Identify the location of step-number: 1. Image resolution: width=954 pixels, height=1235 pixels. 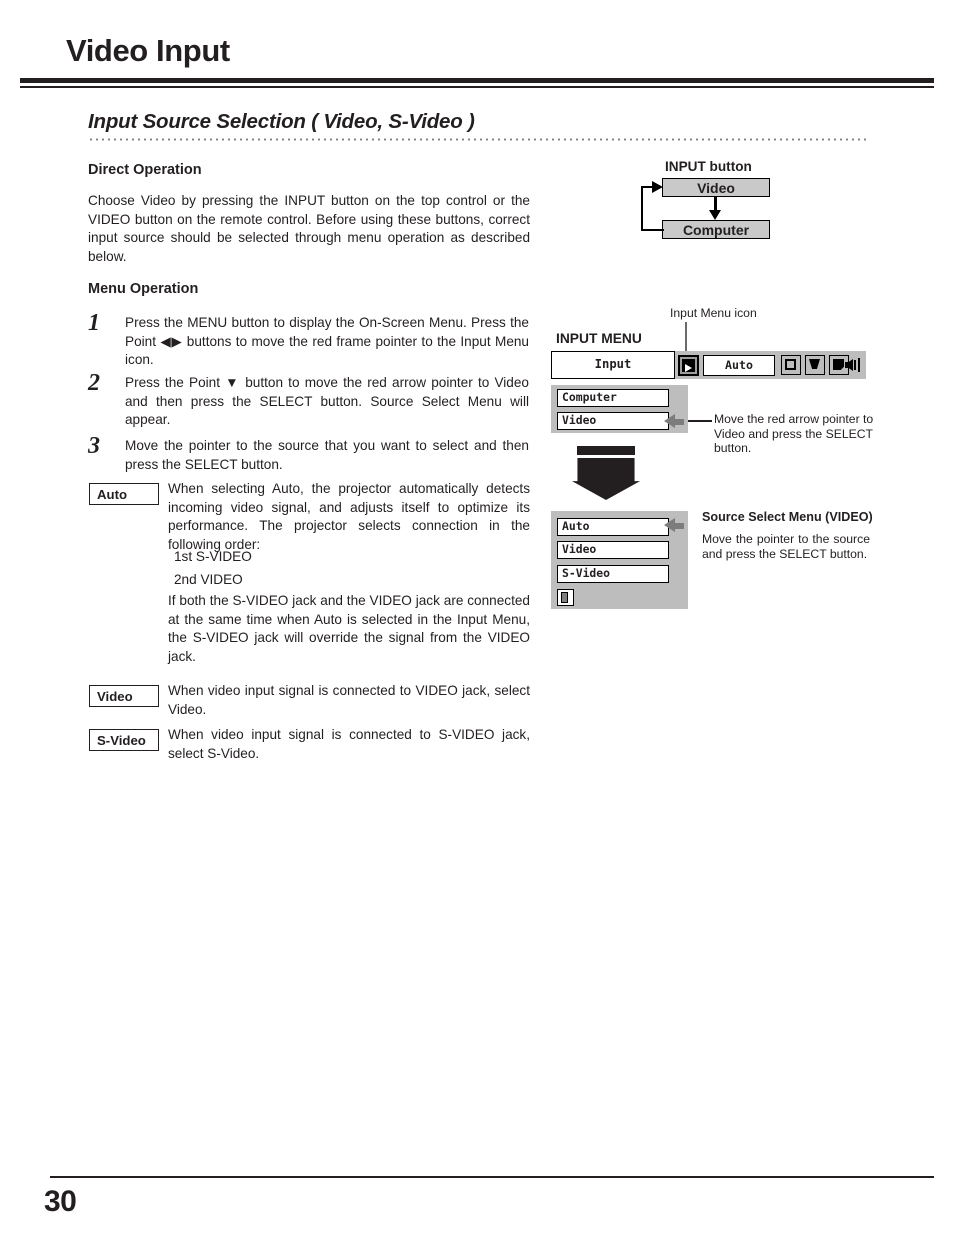
(94, 323).